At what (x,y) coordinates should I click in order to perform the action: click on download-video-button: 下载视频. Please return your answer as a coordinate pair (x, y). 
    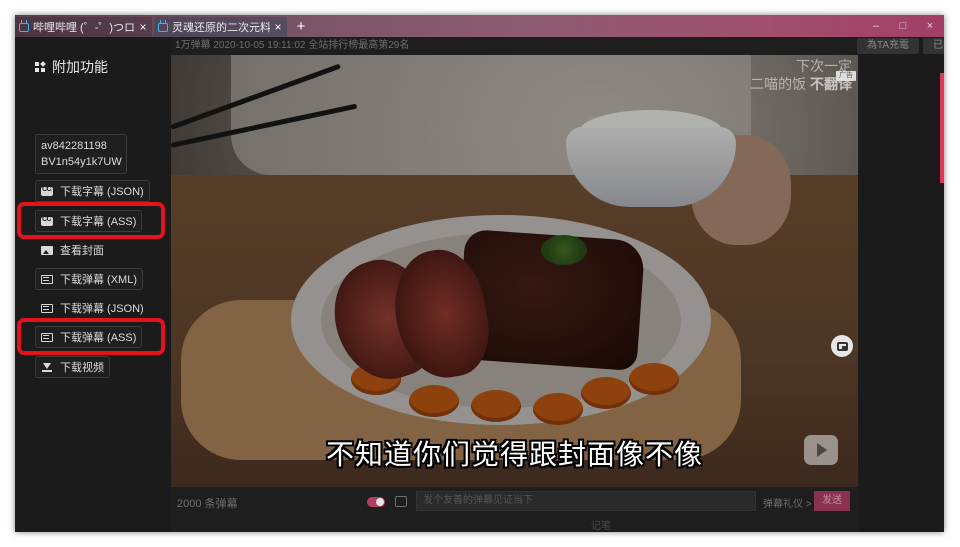
    Looking at the image, I should click on (72, 367).